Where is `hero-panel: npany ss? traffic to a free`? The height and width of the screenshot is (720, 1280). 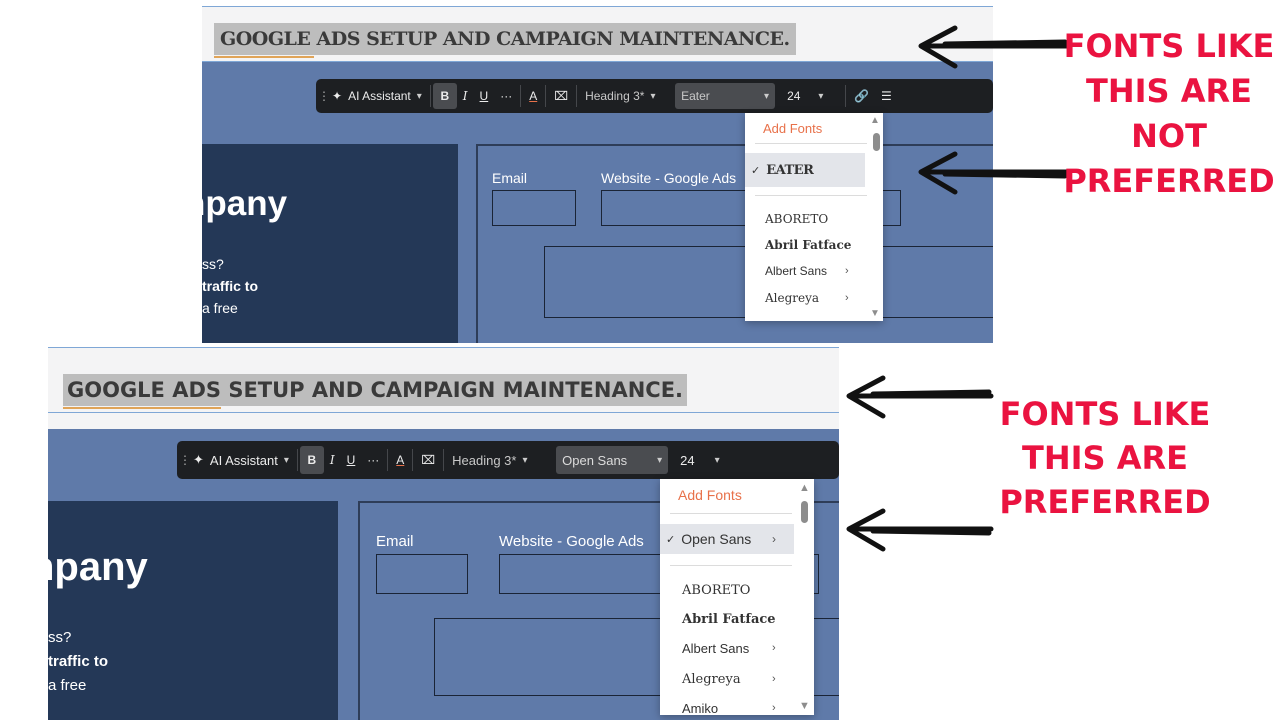
hero-panel: npany ss? traffic to a free is located at coordinates (193, 610).